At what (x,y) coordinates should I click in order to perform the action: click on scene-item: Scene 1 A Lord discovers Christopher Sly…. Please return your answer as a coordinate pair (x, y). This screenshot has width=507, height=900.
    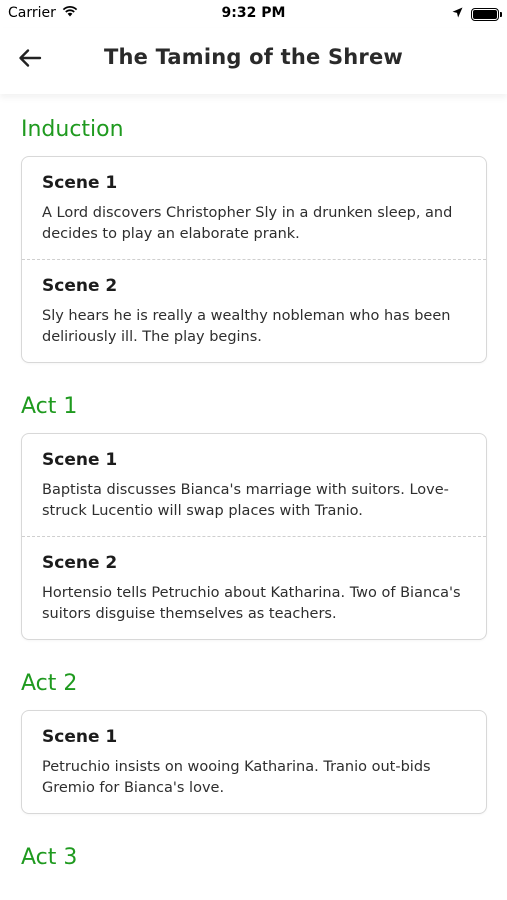
    Looking at the image, I should click on (254, 208).